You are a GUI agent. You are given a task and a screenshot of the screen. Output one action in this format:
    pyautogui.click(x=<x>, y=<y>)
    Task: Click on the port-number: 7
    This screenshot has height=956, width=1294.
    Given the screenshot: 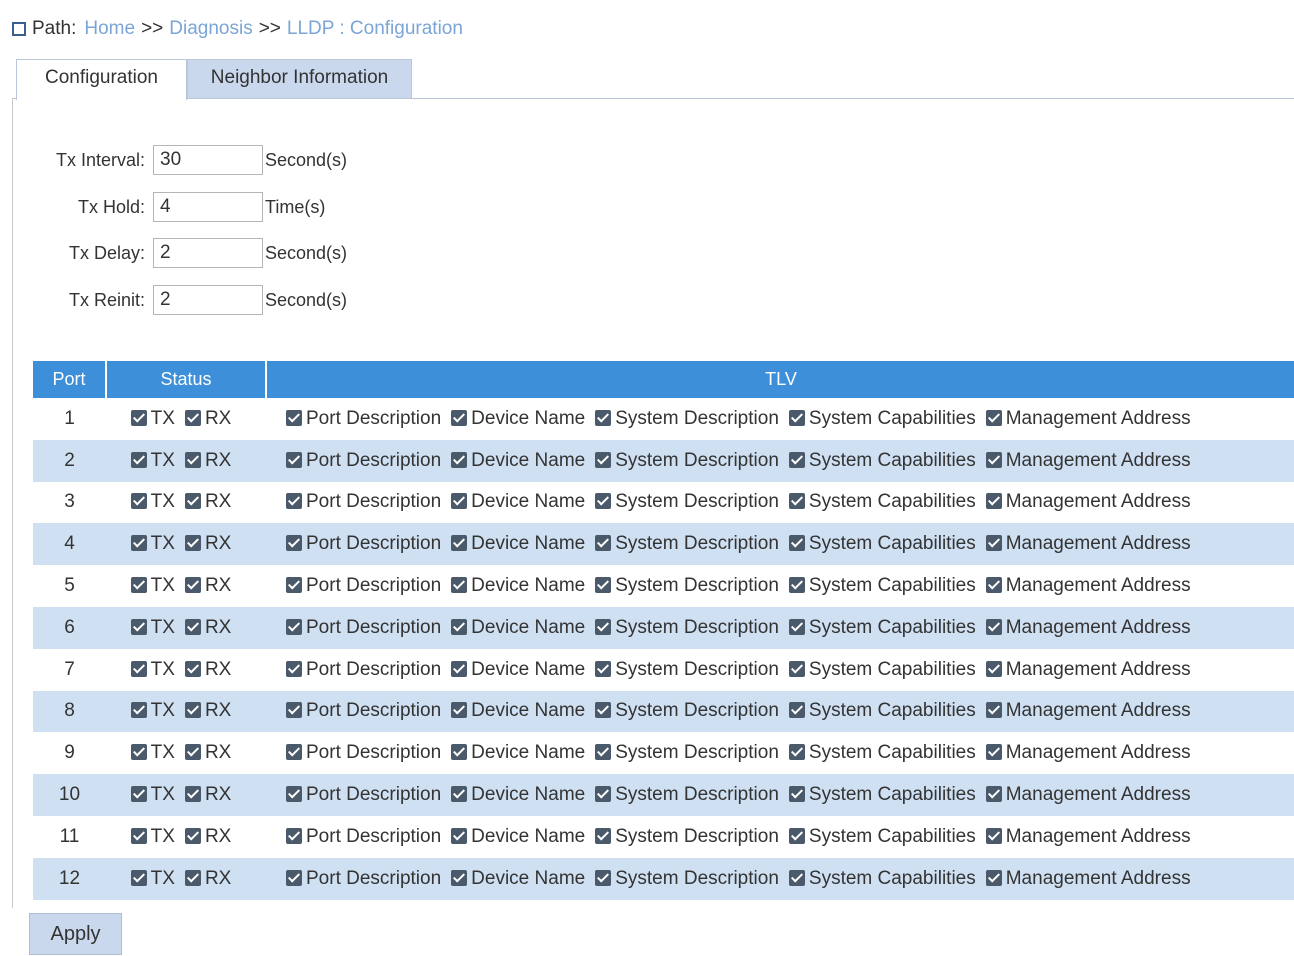 What is the action you would take?
    pyautogui.click(x=69, y=669)
    